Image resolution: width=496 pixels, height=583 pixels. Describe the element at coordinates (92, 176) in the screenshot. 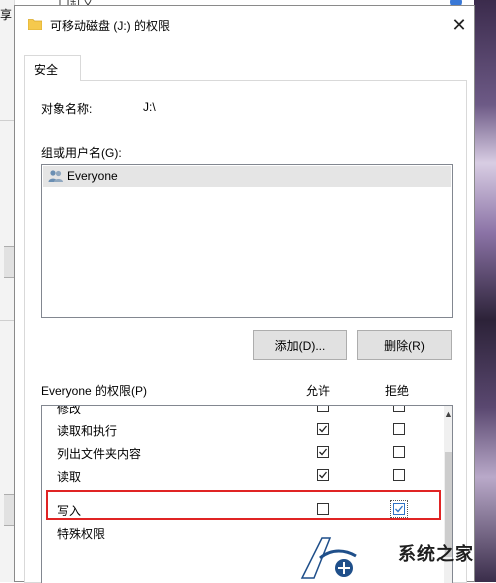

I see `group-name: Everyone` at that location.